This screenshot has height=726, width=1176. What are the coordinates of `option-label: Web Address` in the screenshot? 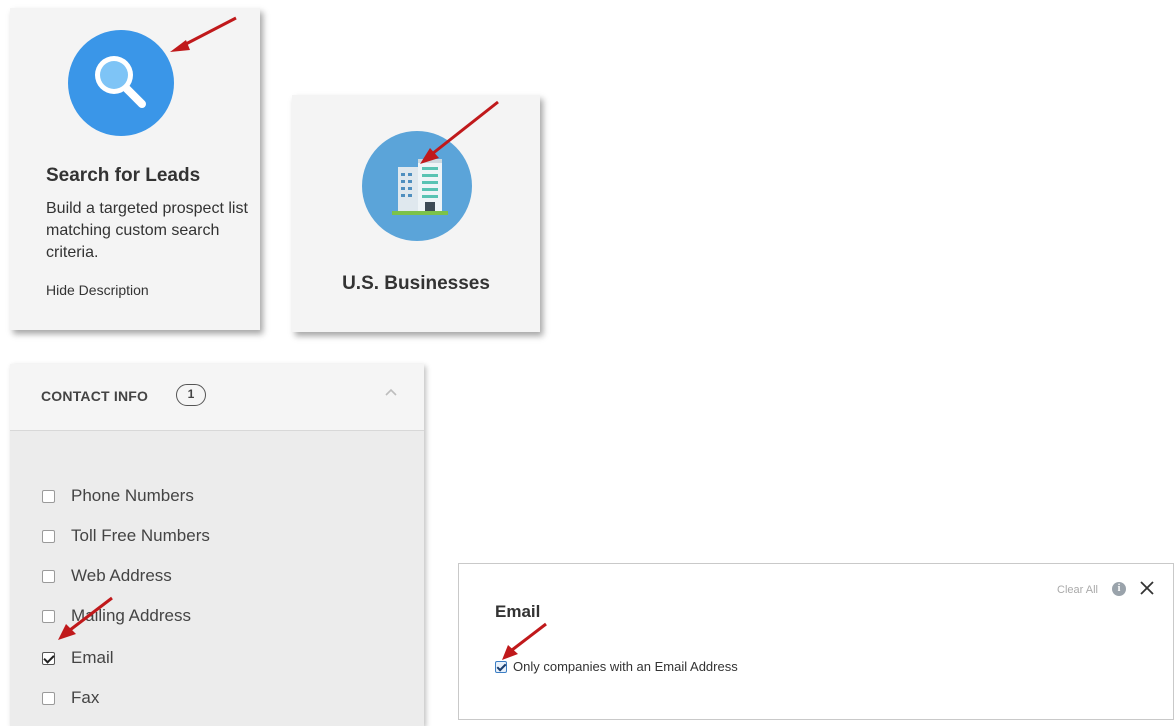 It's located at (121, 575).